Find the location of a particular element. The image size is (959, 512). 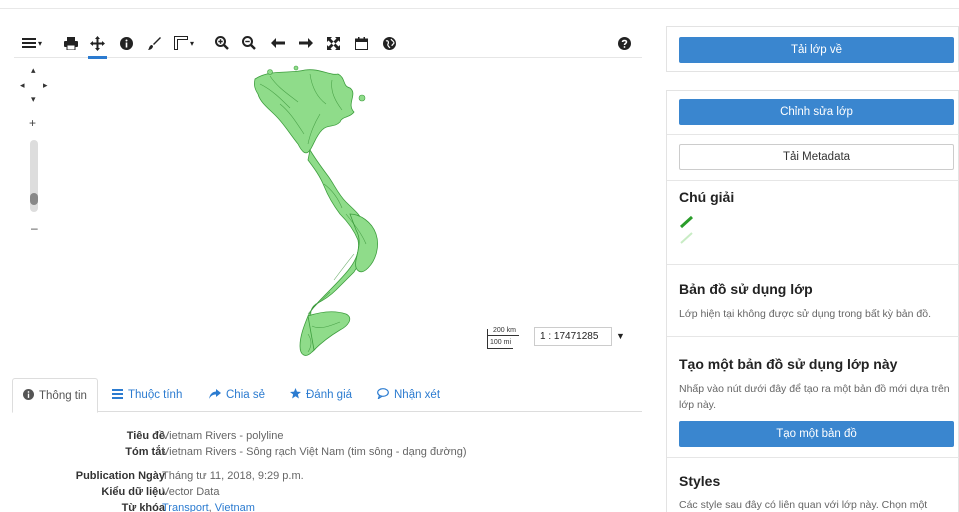

download-metadata-button: Tải Metadata is located at coordinates (816, 157).